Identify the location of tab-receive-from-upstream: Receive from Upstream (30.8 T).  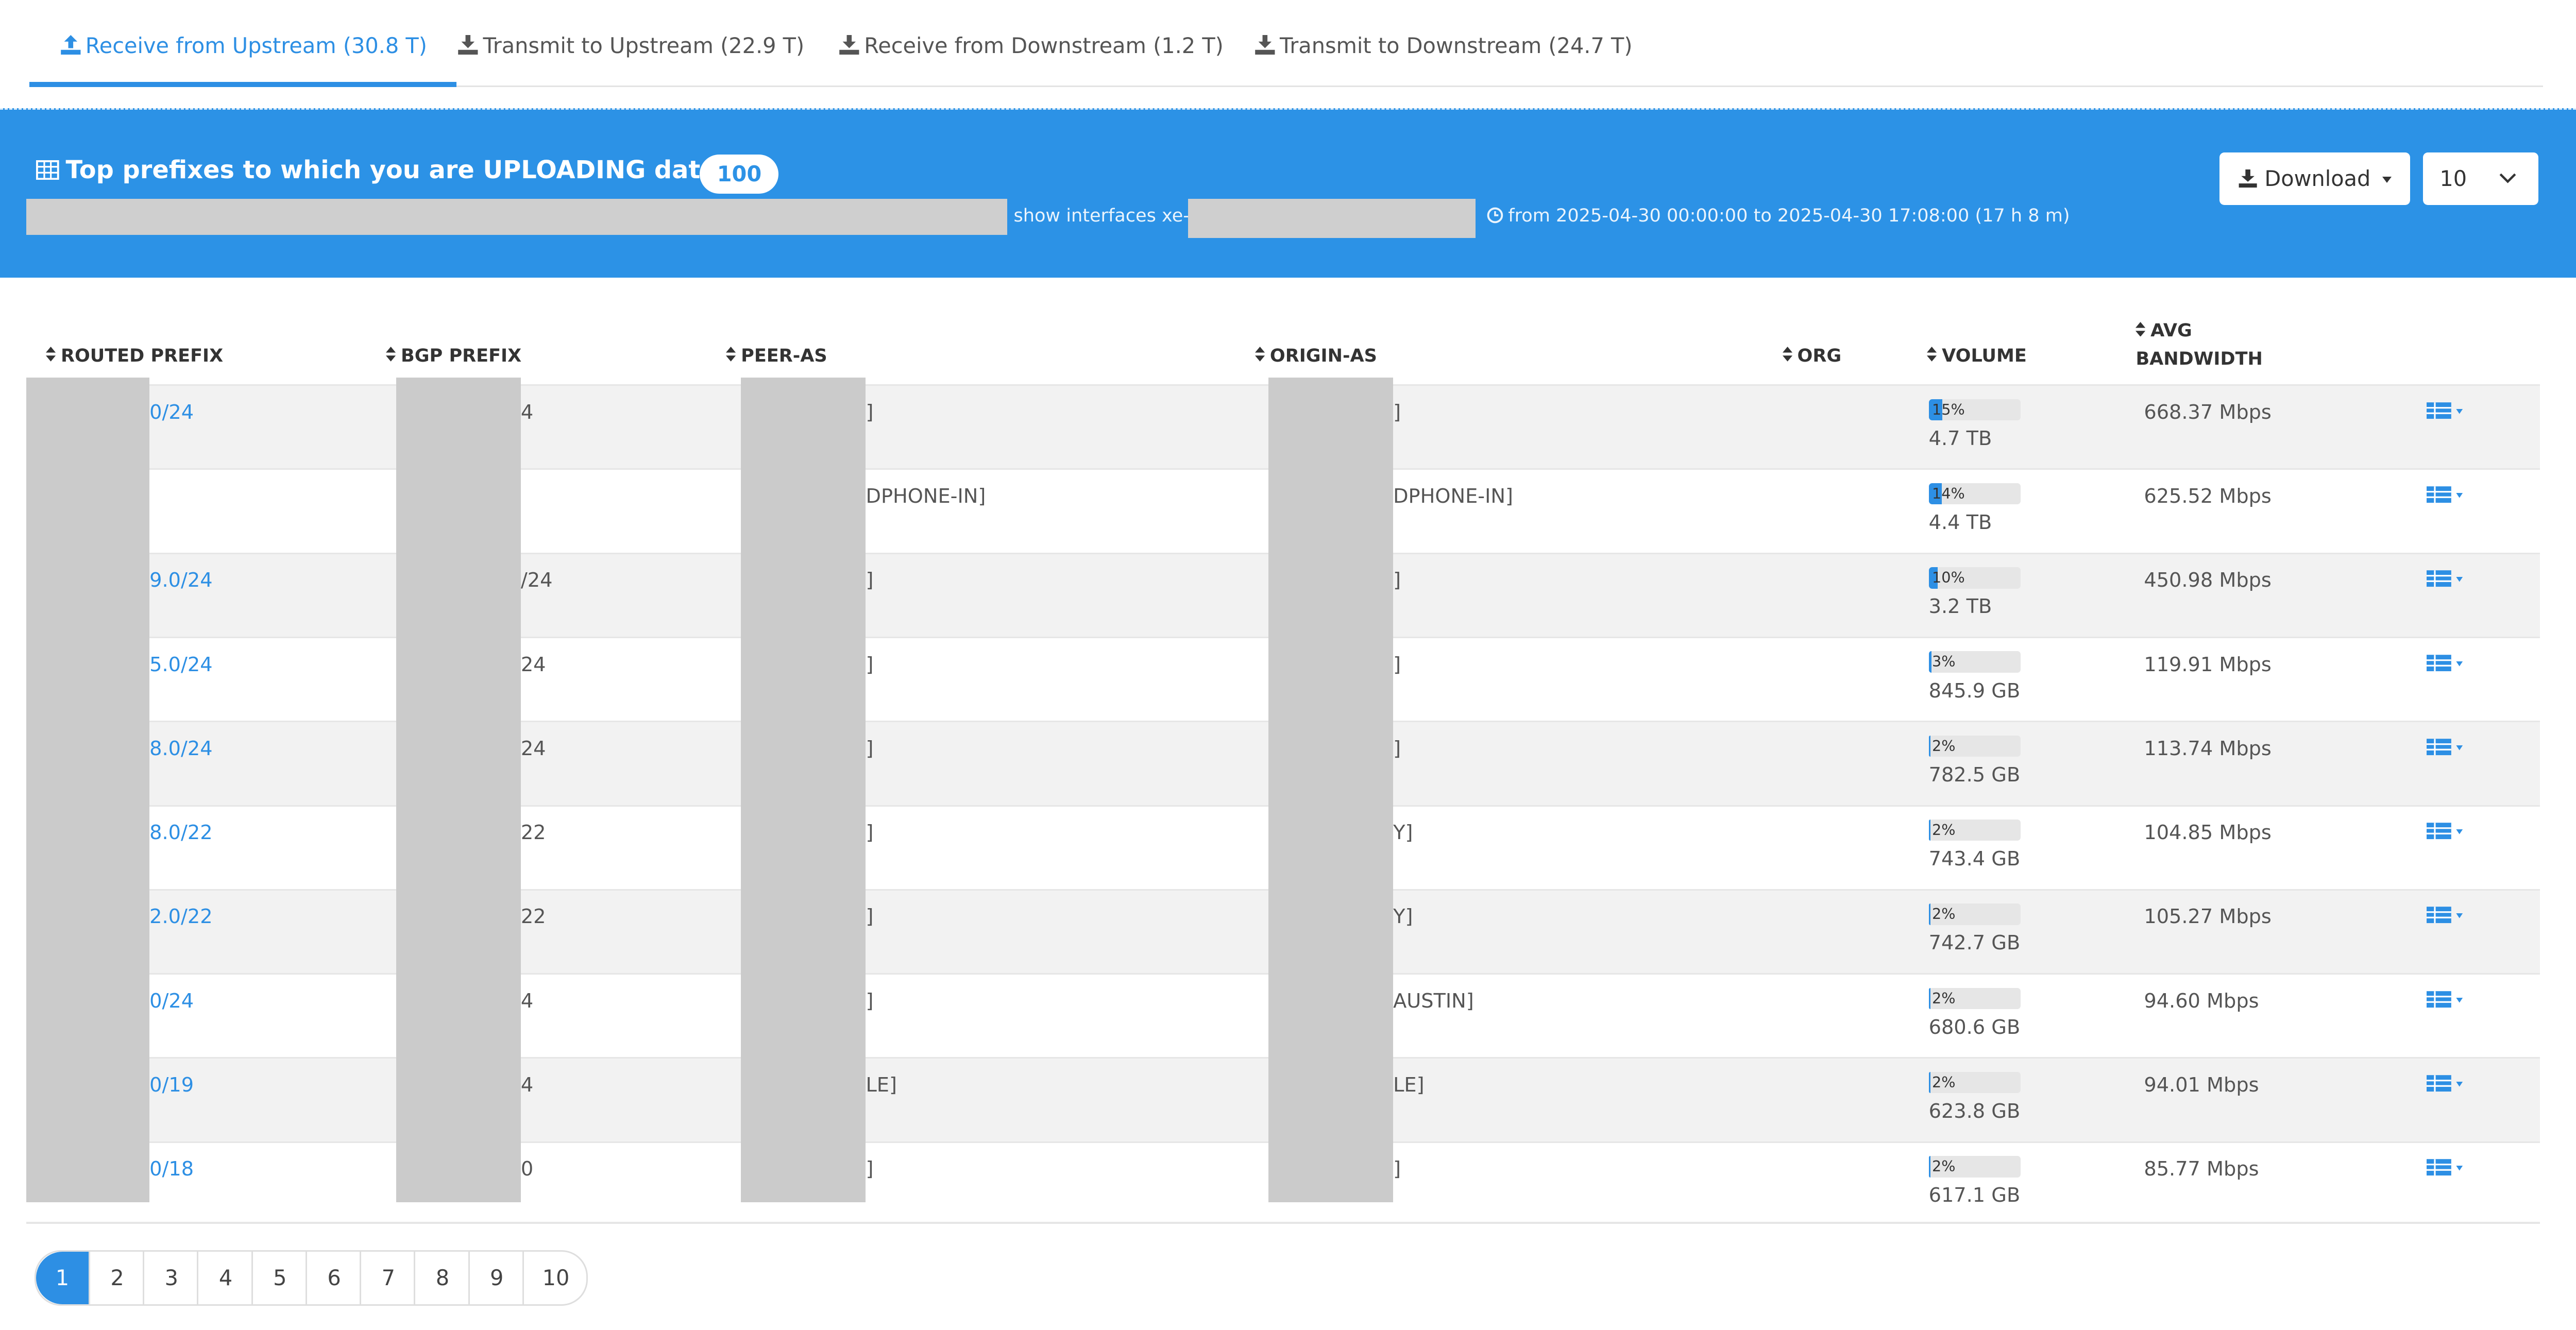
(243, 43).